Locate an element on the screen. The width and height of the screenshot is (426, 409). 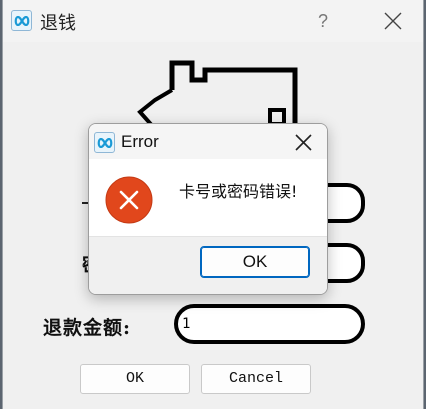
window-close-button is located at coordinates (393, 21).